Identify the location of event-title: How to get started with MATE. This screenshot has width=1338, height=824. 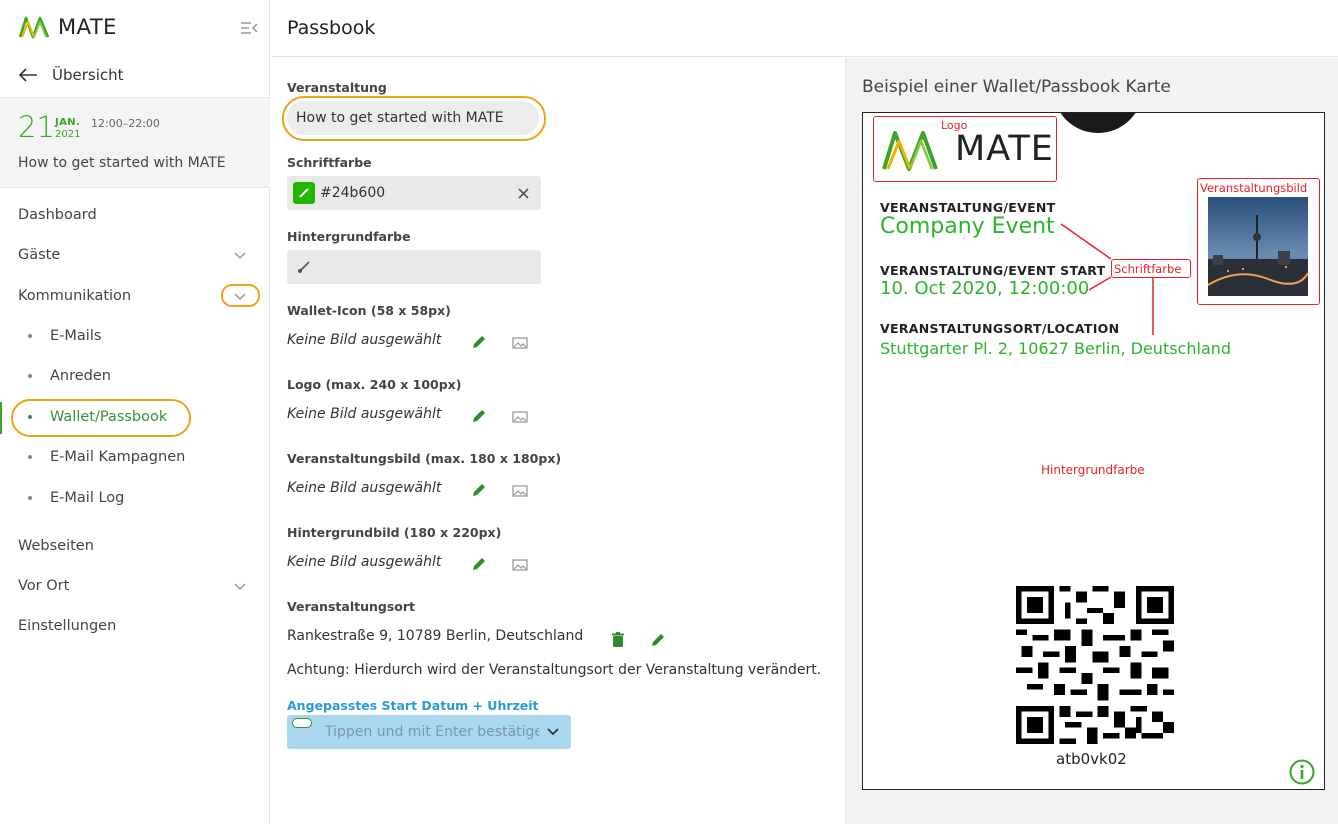
(122, 163).